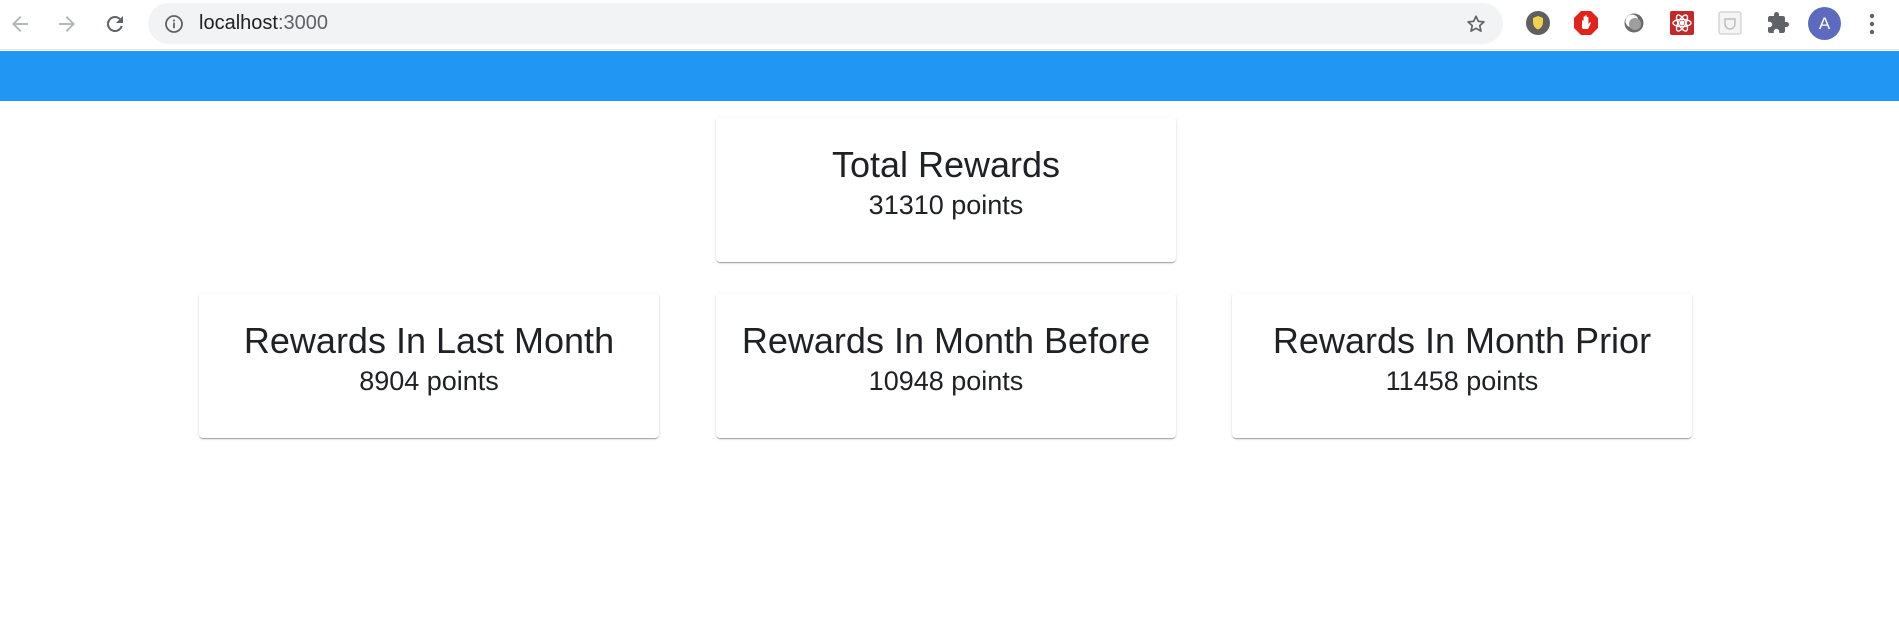 This screenshot has width=1899, height=640. I want to click on arrow-right-icon, so click(67, 24).